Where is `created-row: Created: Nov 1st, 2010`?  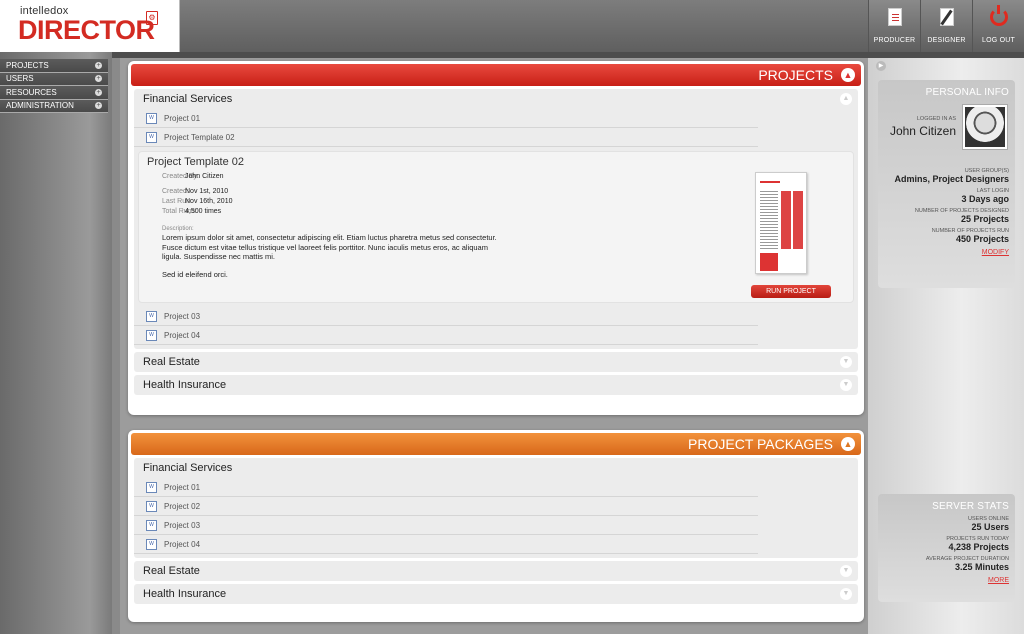 created-row: Created: Nov 1st, 2010 is located at coordinates (195, 191).